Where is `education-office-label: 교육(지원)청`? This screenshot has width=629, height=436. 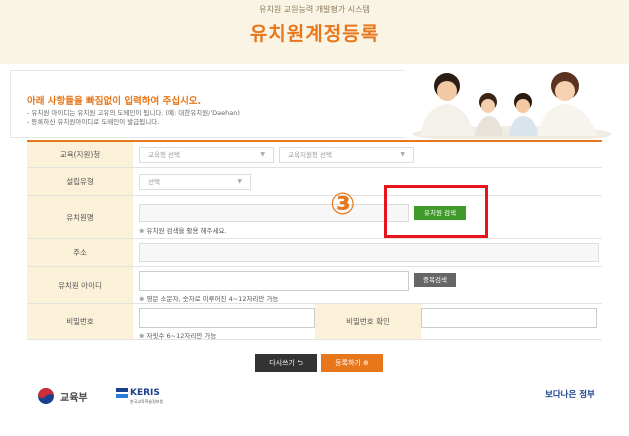
education-office-label: 교육(지원)청 is located at coordinates (80, 154).